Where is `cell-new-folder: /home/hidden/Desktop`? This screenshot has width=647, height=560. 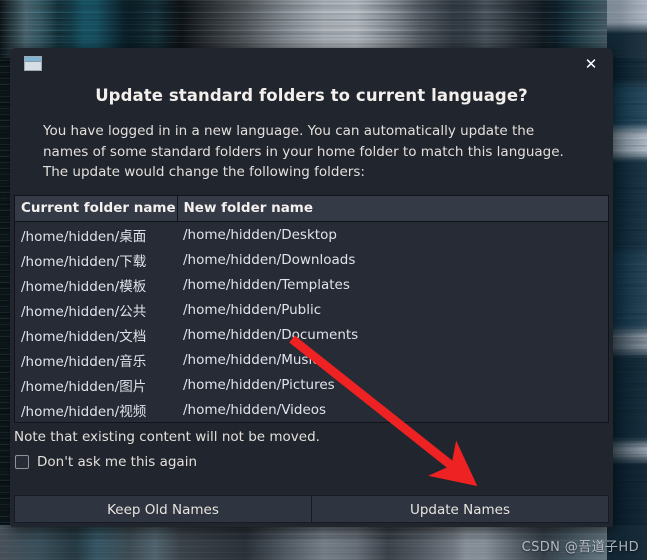 cell-new-folder: /home/hidden/Desktop is located at coordinates (392, 234).